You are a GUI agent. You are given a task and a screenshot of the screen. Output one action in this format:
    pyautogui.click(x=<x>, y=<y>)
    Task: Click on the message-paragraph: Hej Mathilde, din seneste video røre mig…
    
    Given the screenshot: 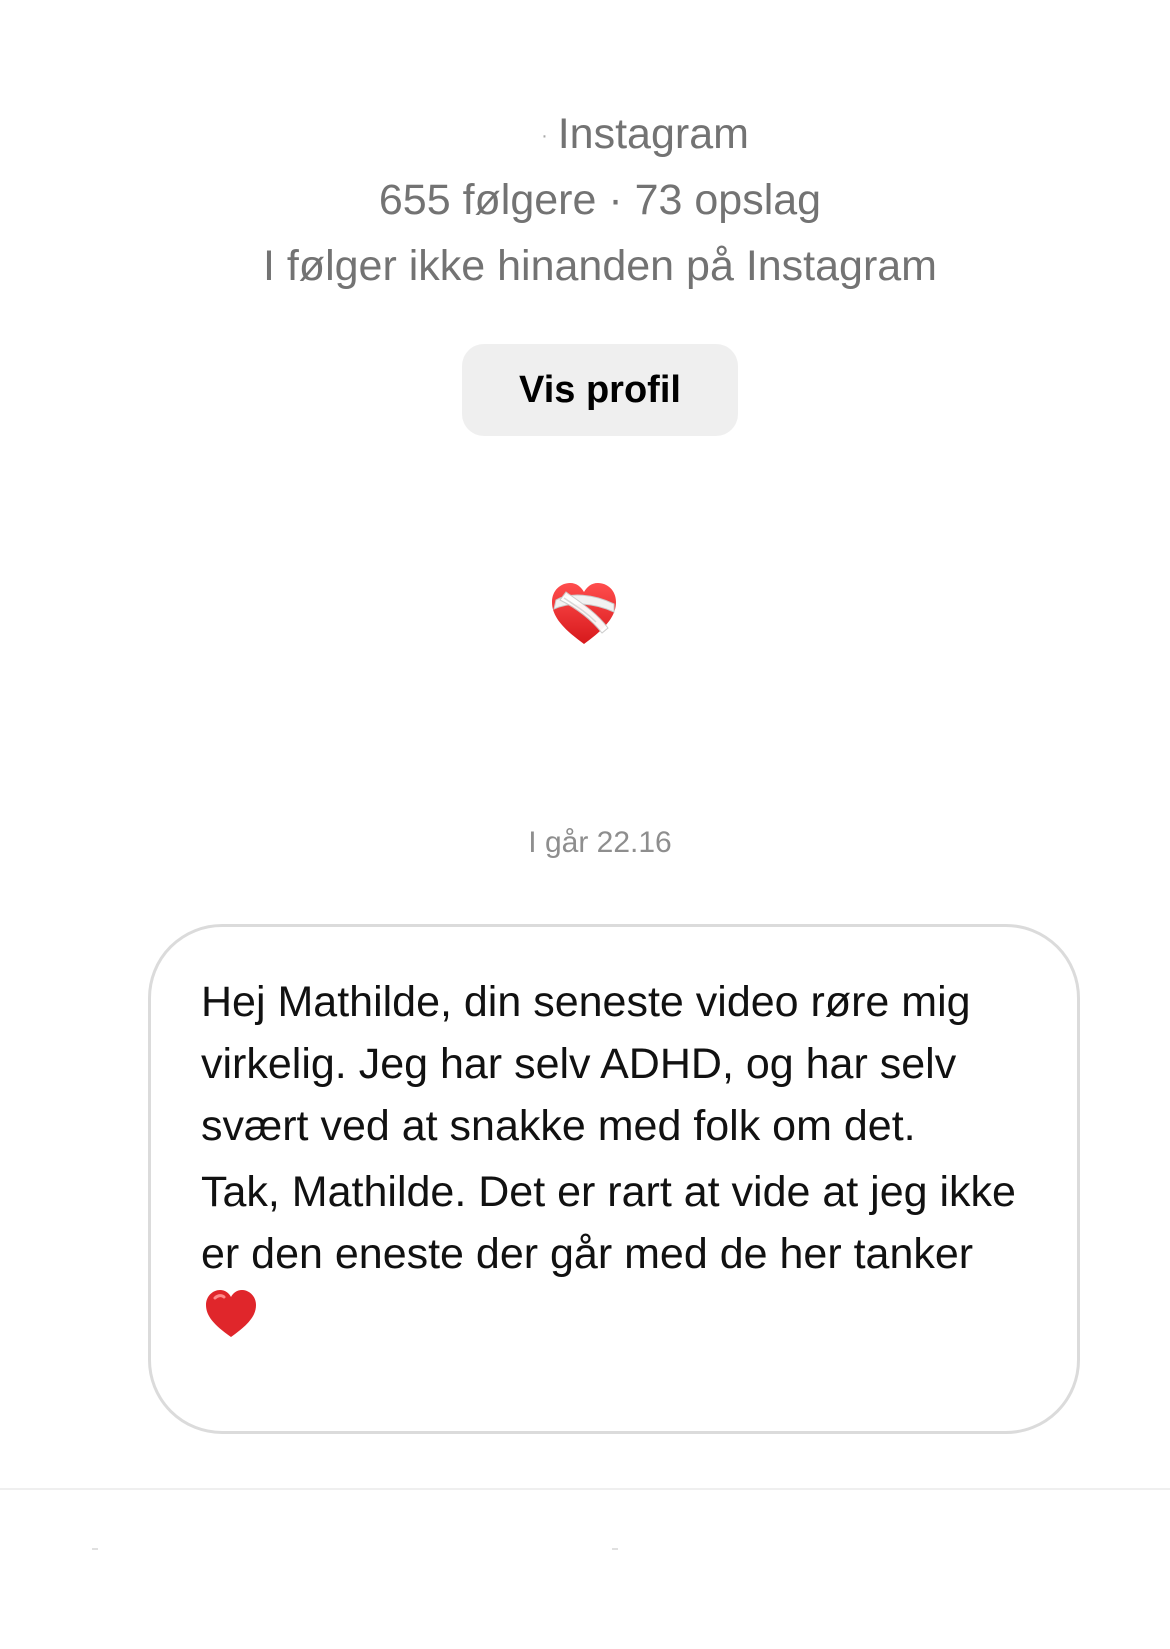 What is the action you would take?
    pyautogui.click(x=586, y=1064)
    